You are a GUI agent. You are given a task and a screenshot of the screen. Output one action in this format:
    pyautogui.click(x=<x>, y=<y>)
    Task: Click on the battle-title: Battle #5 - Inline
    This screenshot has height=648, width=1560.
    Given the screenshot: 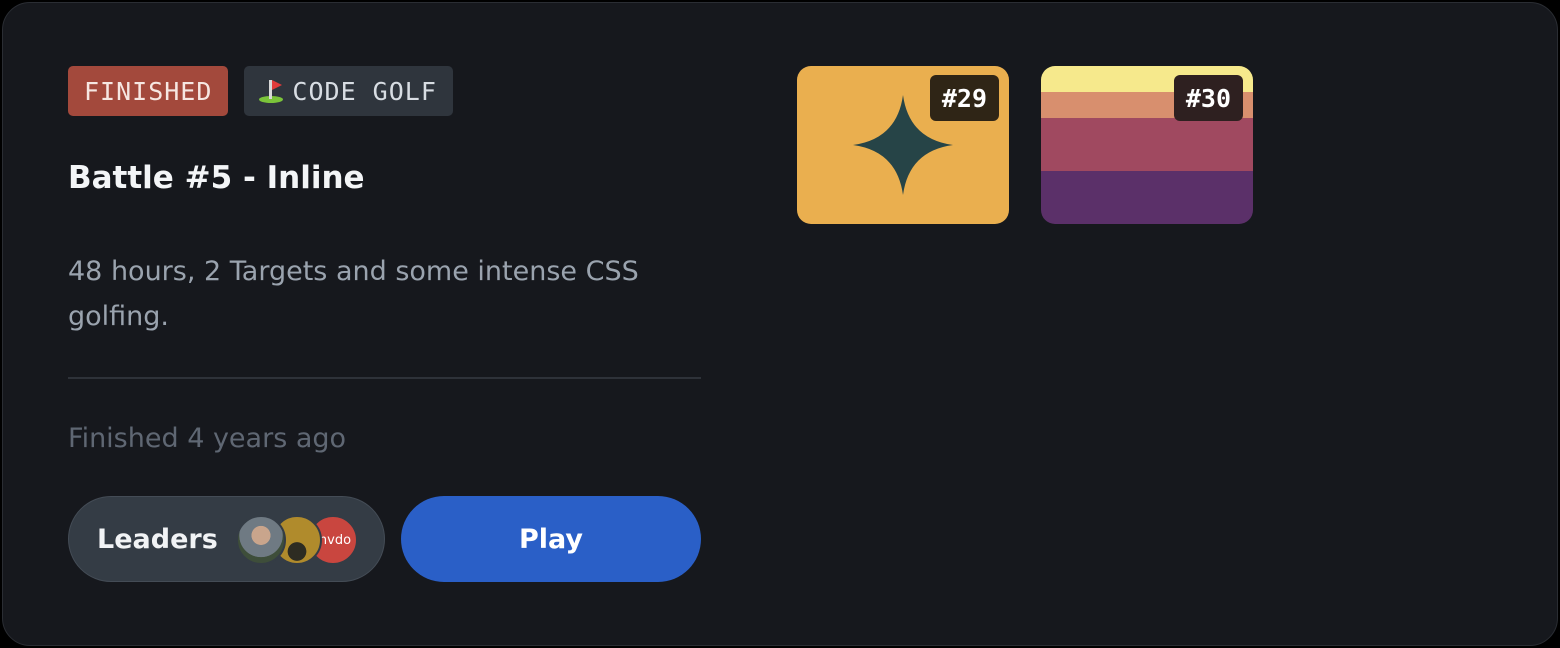 What is the action you would take?
    pyautogui.click(x=216, y=178)
    